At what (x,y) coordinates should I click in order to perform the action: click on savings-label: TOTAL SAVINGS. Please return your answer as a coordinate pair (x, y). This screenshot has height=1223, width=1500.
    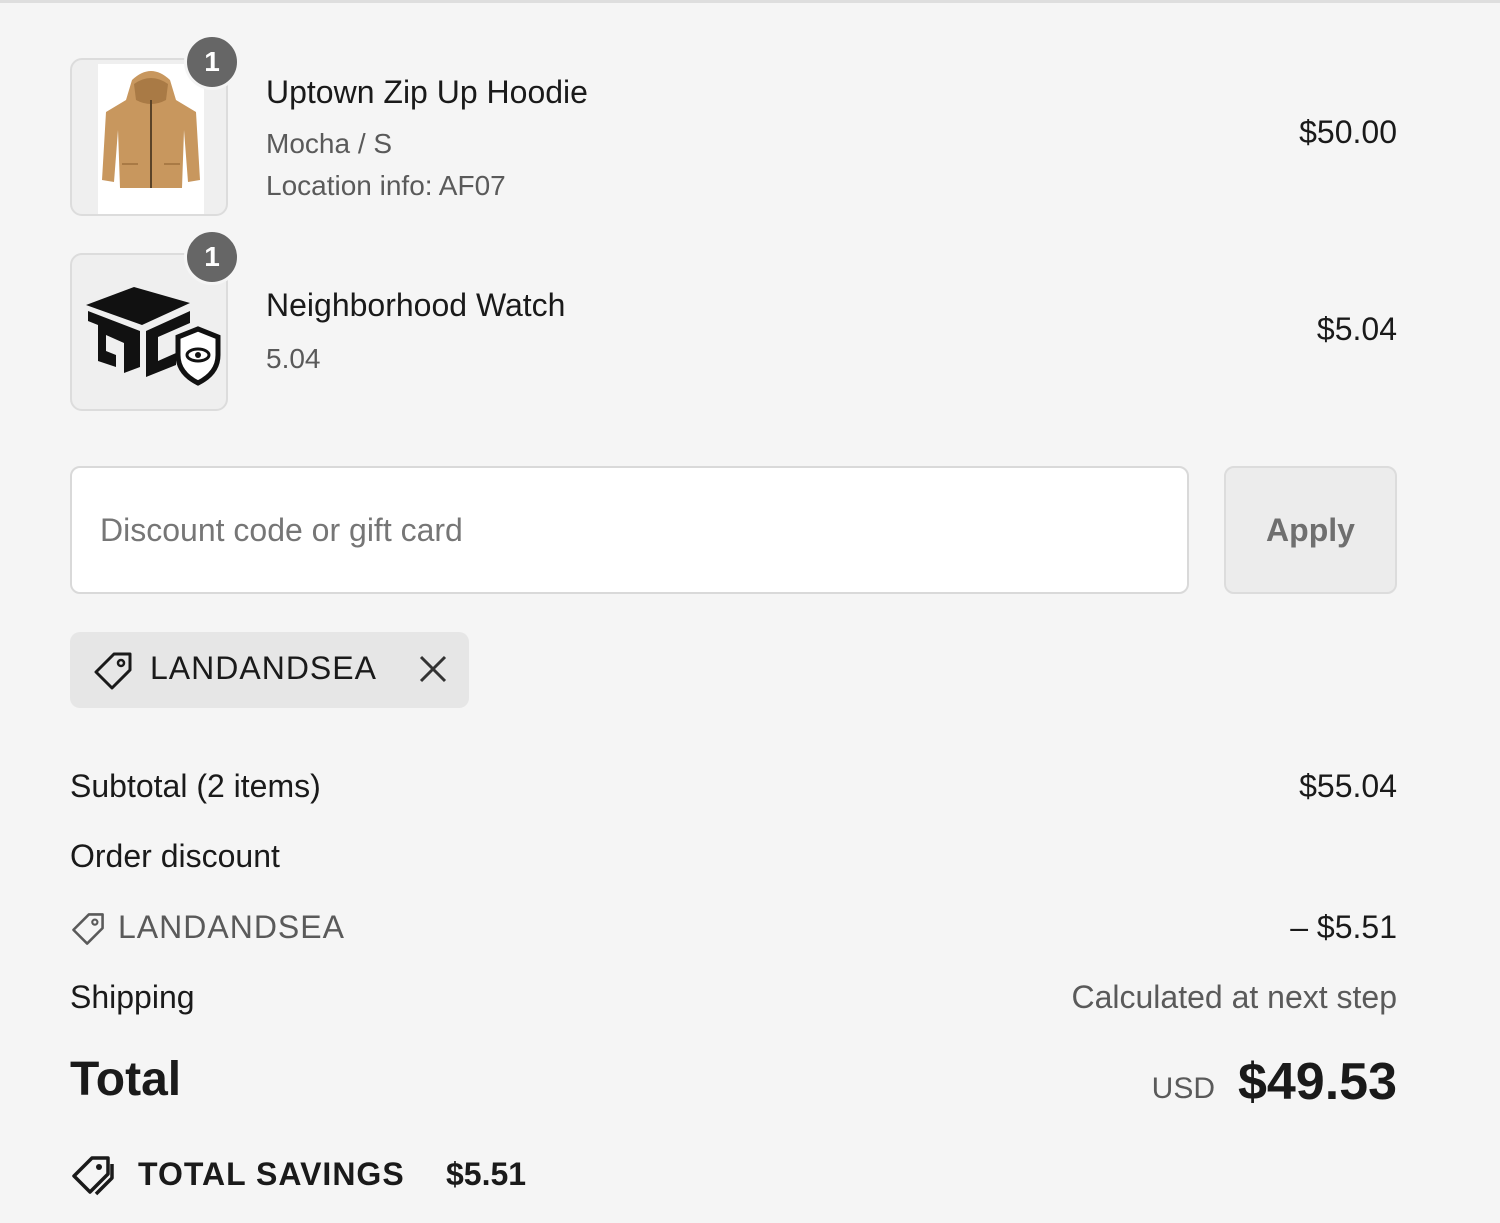
    Looking at the image, I should click on (271, 1174).